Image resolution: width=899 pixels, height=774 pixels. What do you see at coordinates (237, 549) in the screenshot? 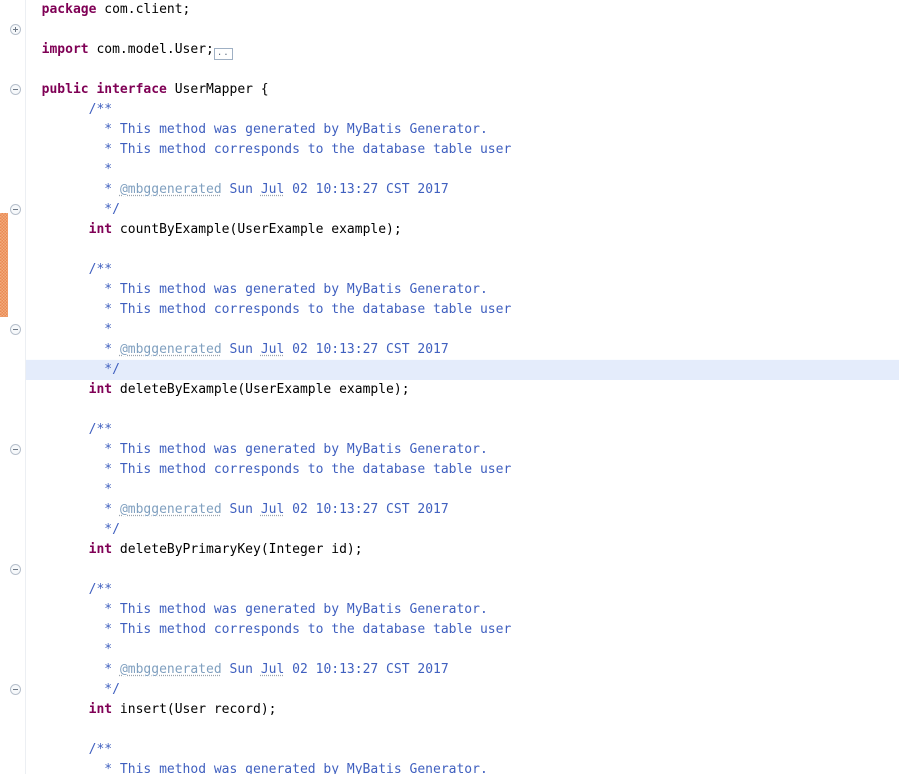
I see `code-token: deleteByPrimaryKey(Integer id);` at bounding box center [237, 549].